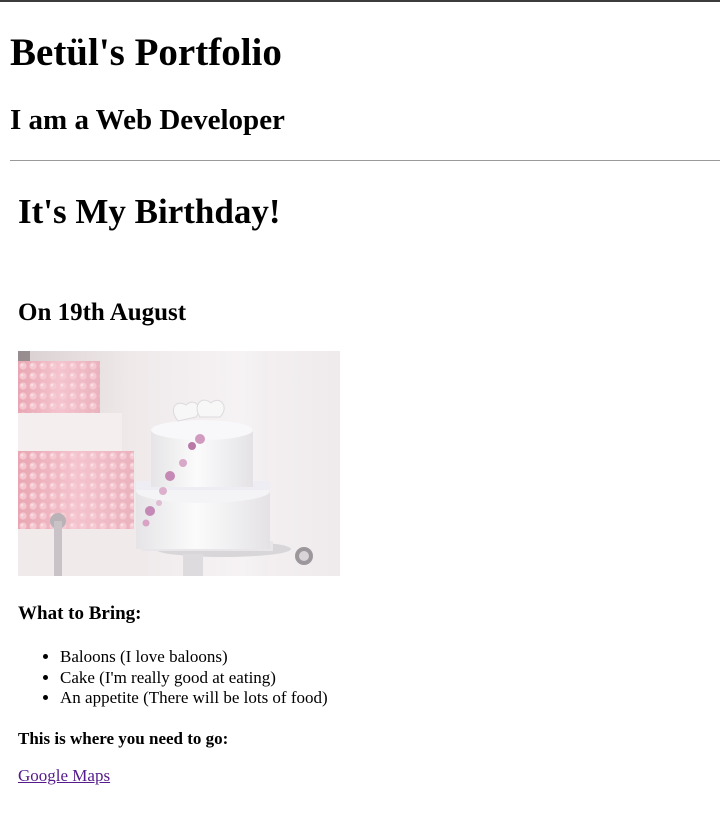 The height and width of the screenshot is (828, 720). Describe the element at coordinates (194, 698) in the screenshot. I see `list-item: An appetite (There will be lots of food)` at that location.